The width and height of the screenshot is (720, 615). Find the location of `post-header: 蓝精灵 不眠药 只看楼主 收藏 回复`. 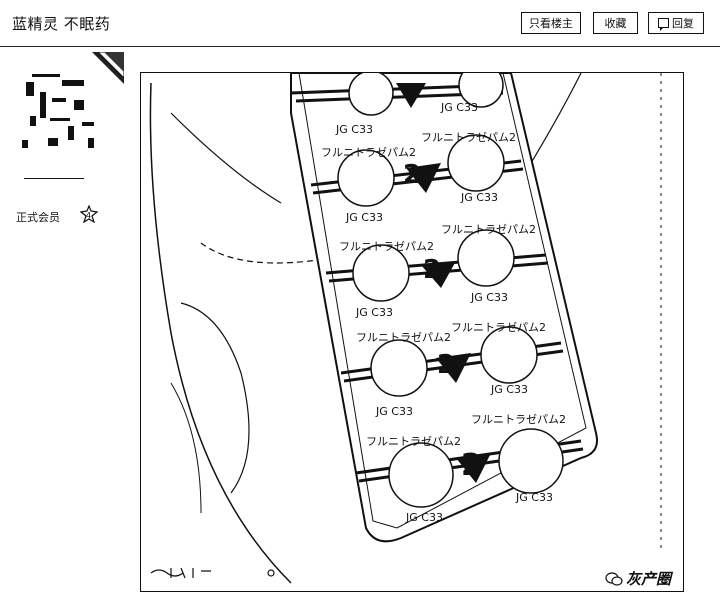

post-header: 蓝精灵 不眠药 只看楼主 收藏 回复 is located at coordinates (360, 23).